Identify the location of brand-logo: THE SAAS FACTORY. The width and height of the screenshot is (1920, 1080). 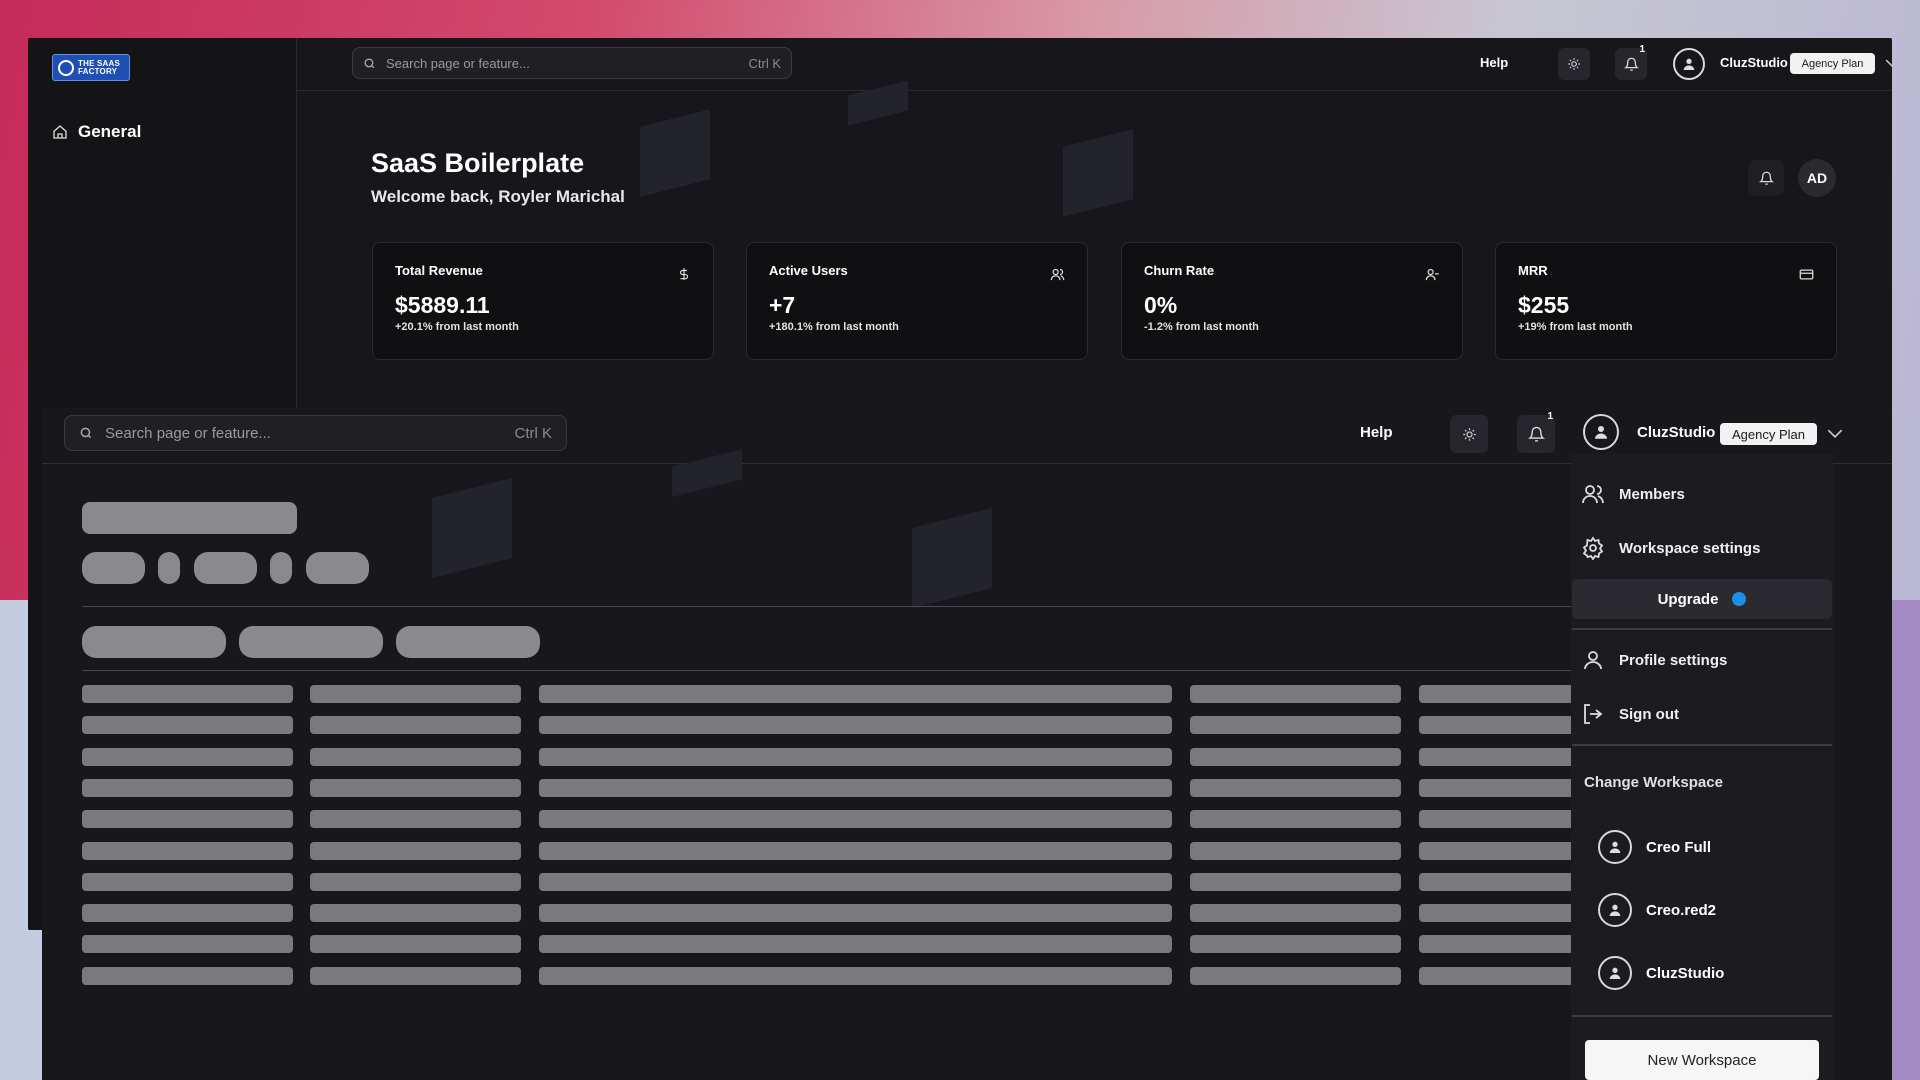
(91, 67).